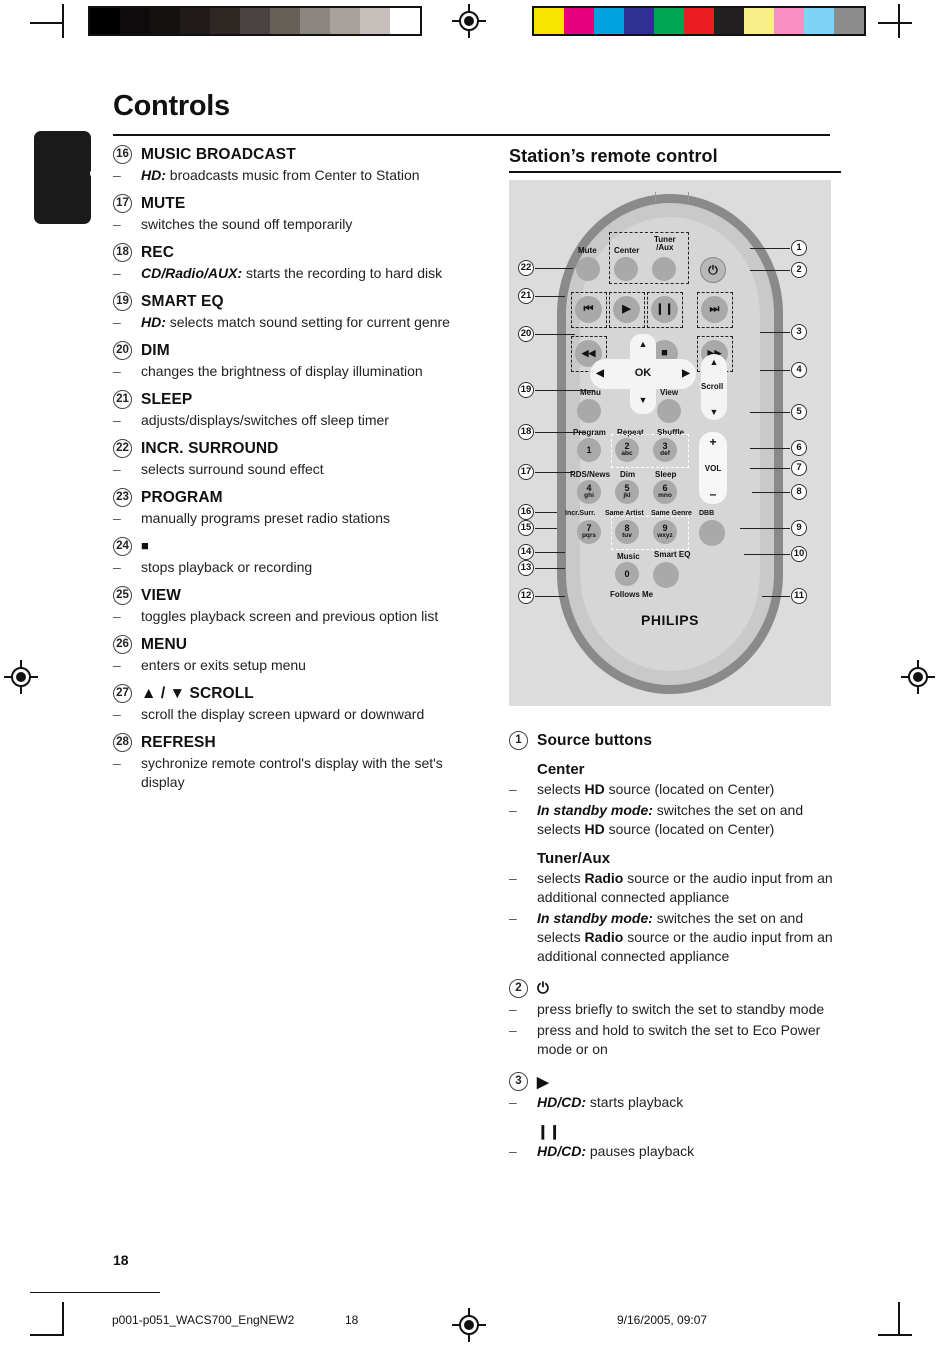  Describe the element at coordinates (643, 345) in the screenshot. I see `dpad-up-button: ▲` at that location.